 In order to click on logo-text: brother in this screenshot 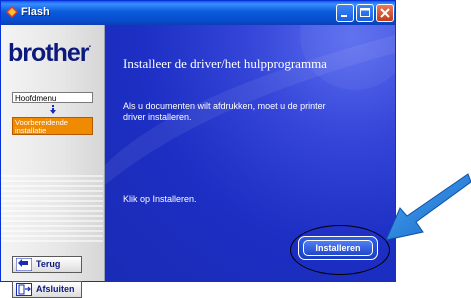, I will do `click(48, 53)`.